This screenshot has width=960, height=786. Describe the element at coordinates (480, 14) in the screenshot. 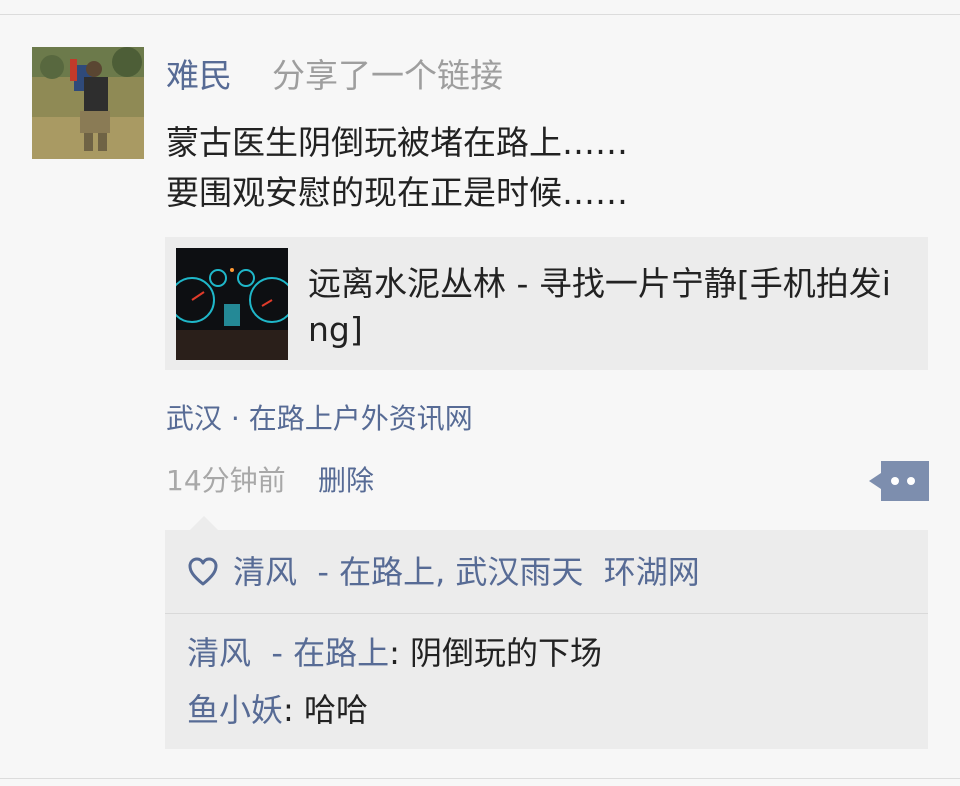

I see `top-divider` at that location.